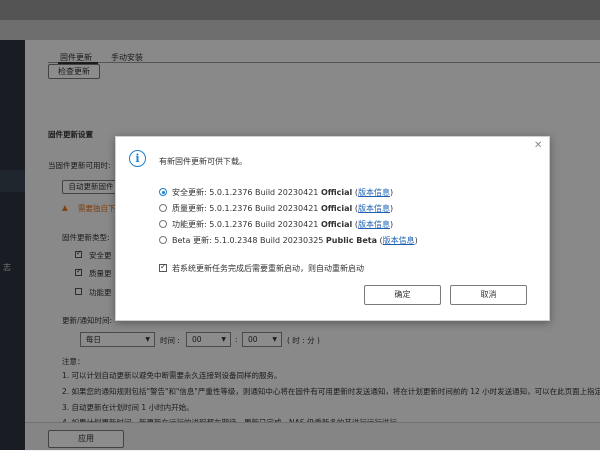 This screenshot has height=451, width=600. Describe the element at coordinates (137, 158) in the screenshot. I see `info-icon: i` at that location.